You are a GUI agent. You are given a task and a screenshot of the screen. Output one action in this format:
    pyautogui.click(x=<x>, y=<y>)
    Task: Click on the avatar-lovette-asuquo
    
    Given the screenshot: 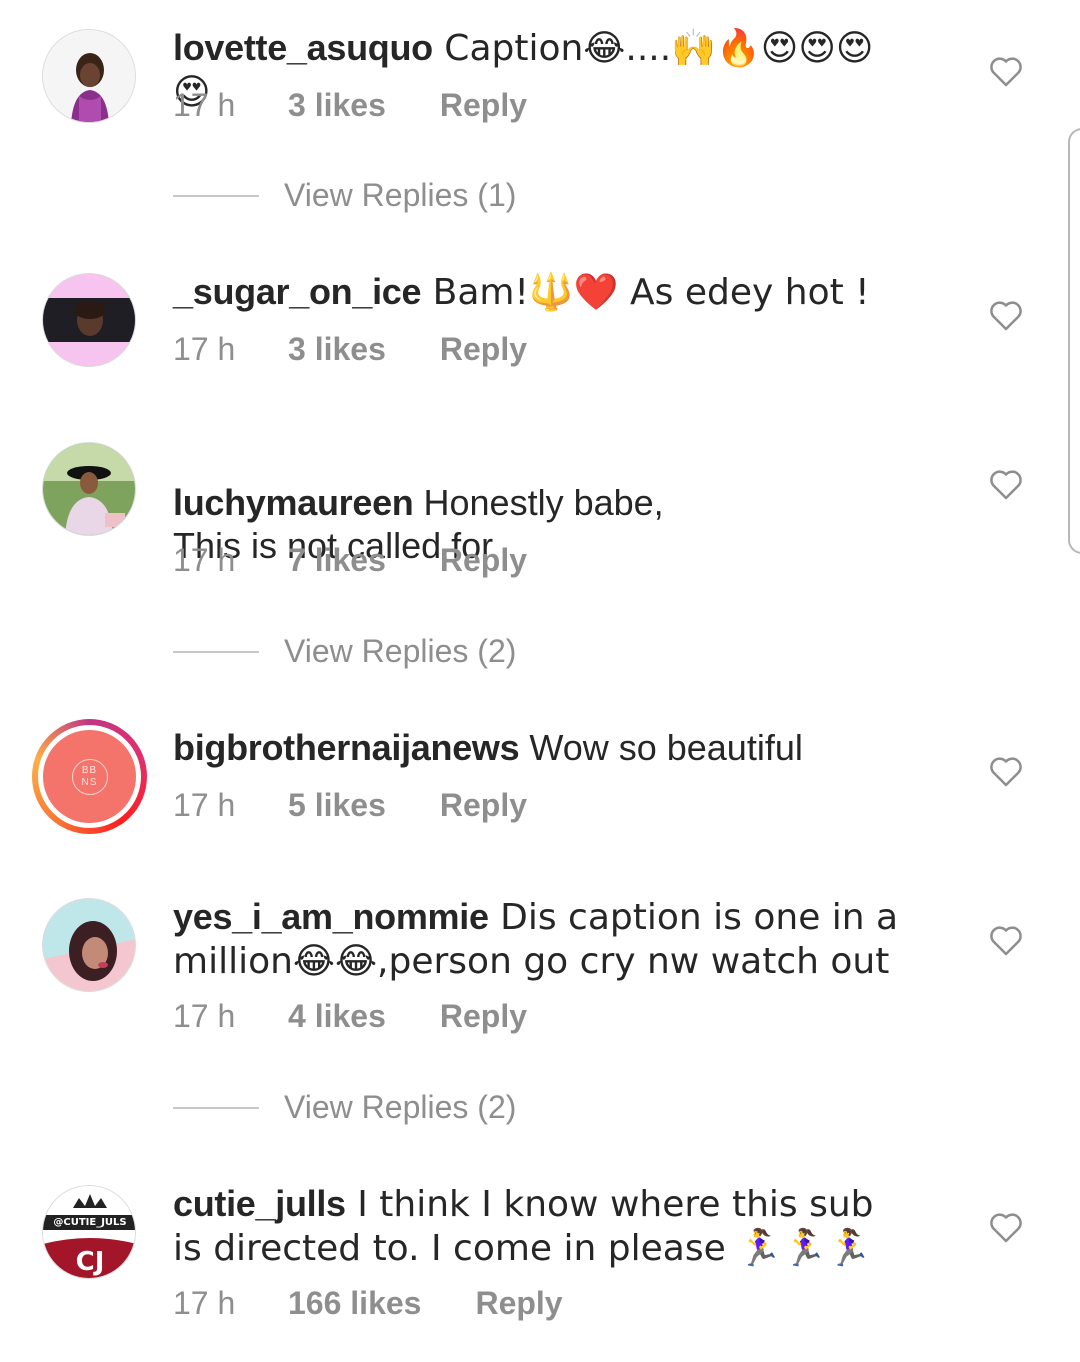 What is the action you would take?
    pyautogui.click(x=89, y=76)
    